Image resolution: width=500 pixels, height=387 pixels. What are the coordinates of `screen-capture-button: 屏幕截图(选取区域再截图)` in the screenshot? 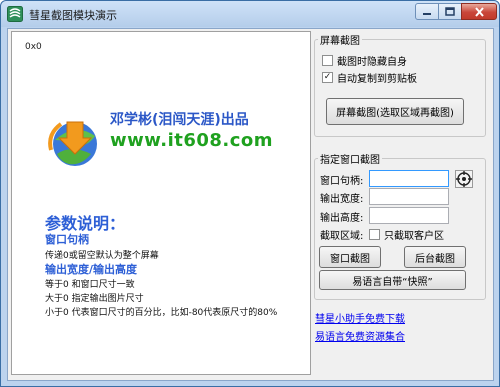 It's located at (395, 111).